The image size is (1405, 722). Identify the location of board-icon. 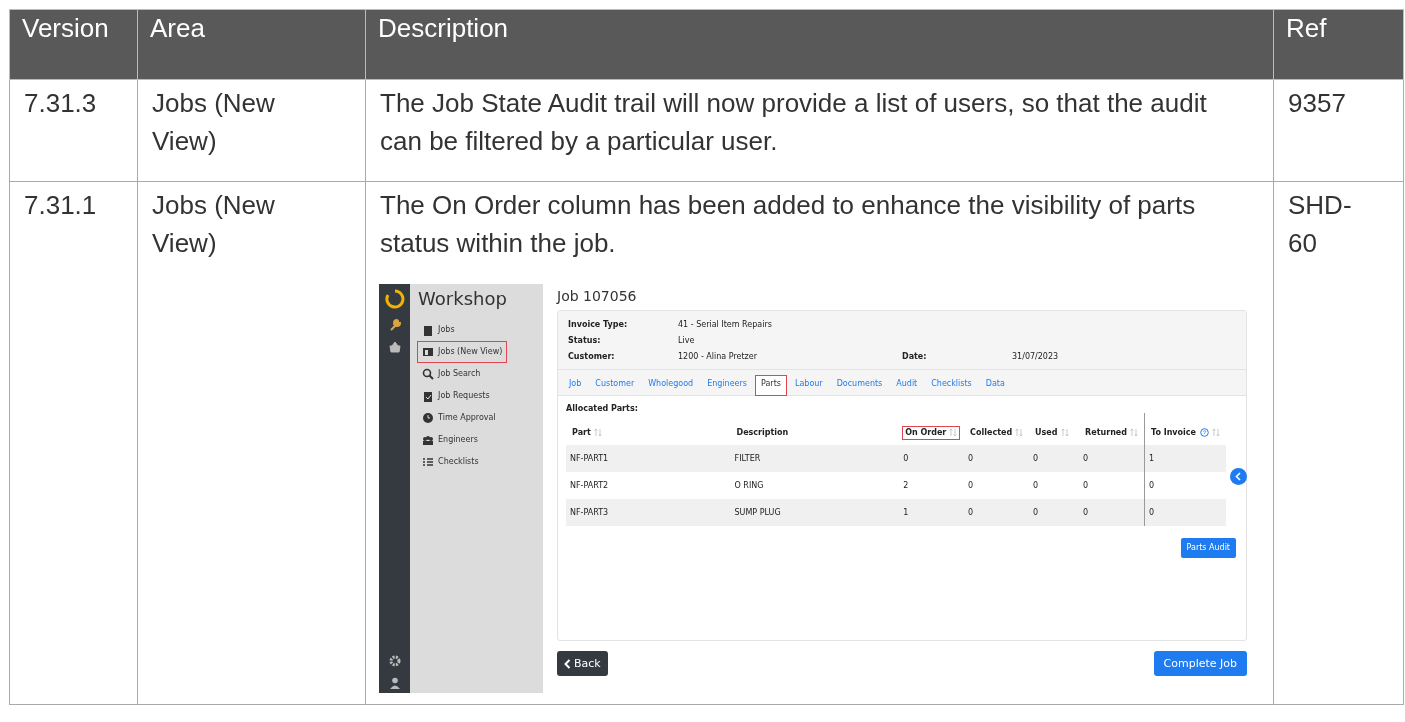
(428, 351).